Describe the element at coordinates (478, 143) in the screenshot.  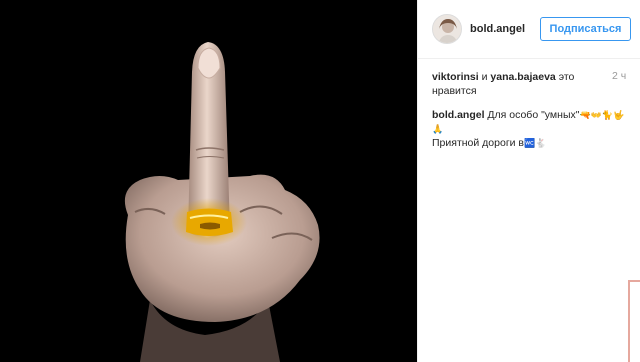
I see `caption-text-2: Приятной дороги в` at that location.